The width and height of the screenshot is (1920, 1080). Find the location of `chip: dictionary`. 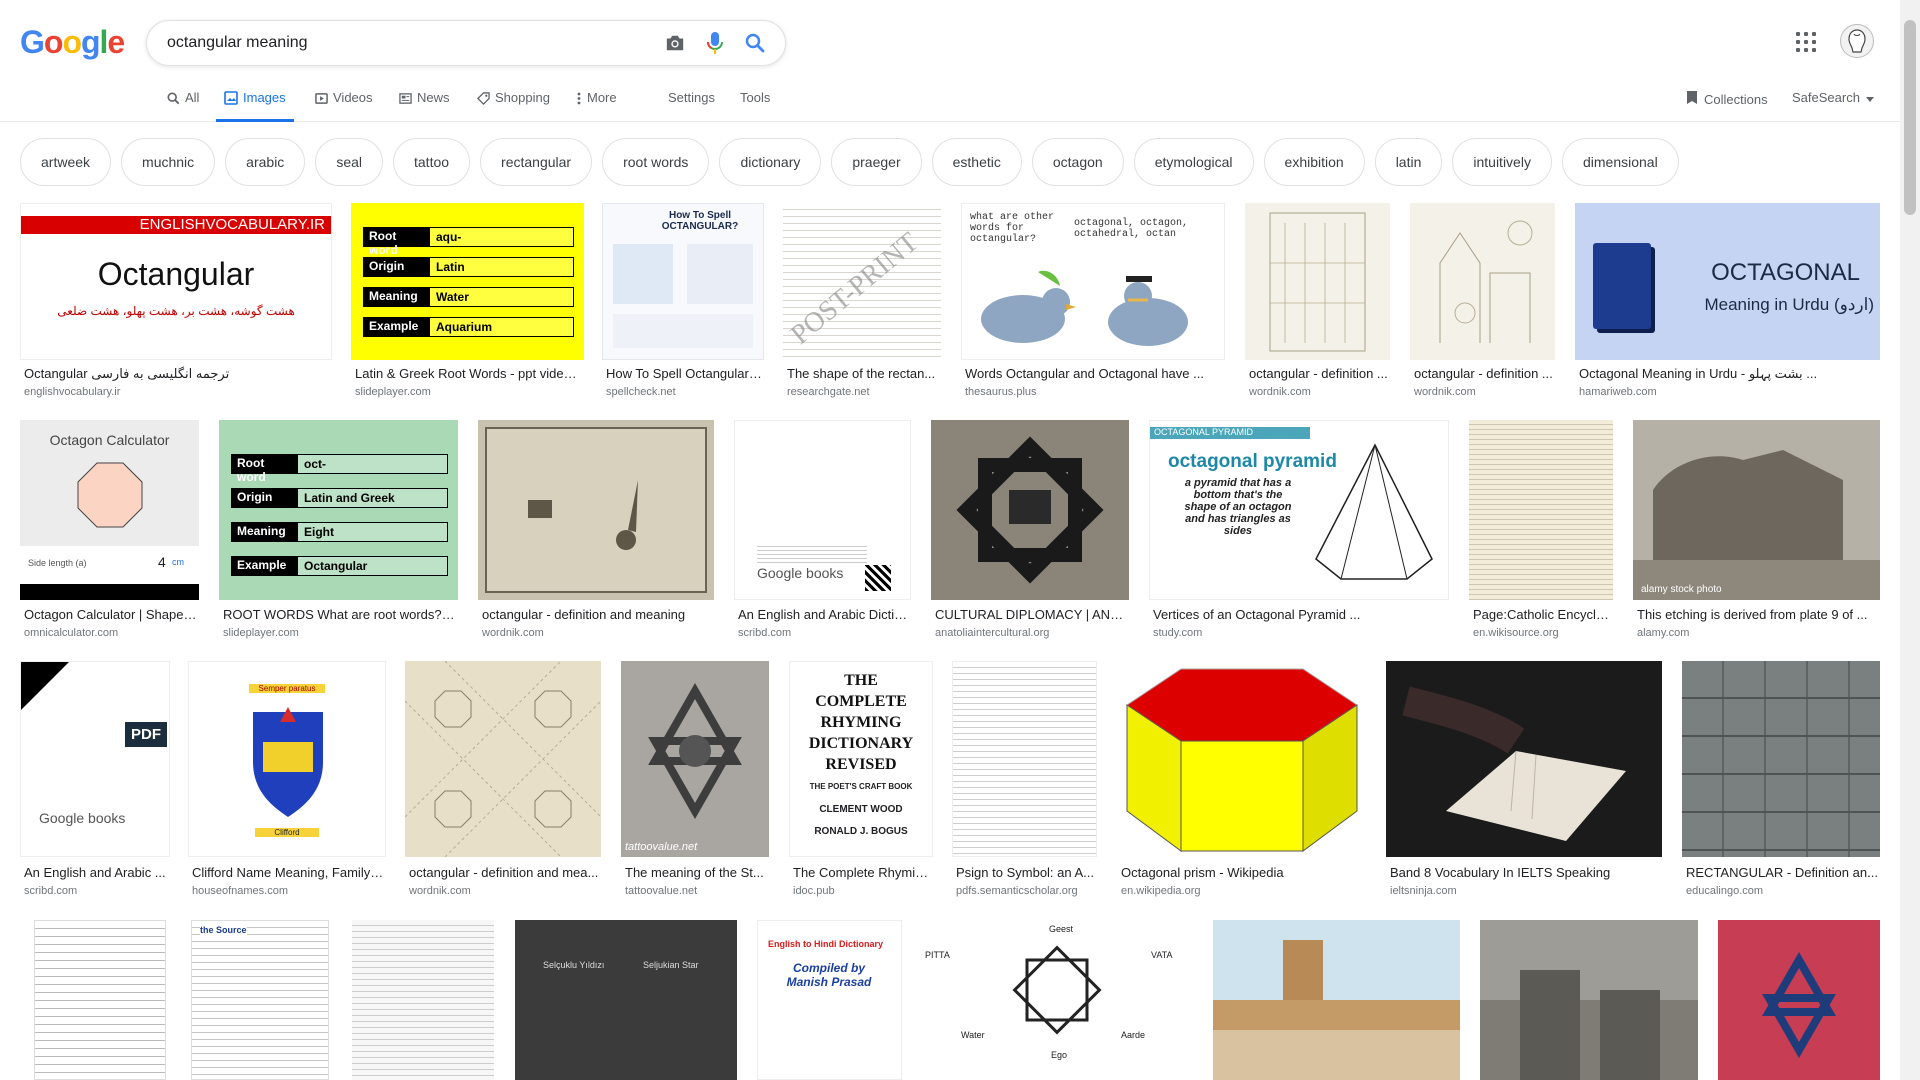

chip: dictionary is located at coordinates (770, 162).